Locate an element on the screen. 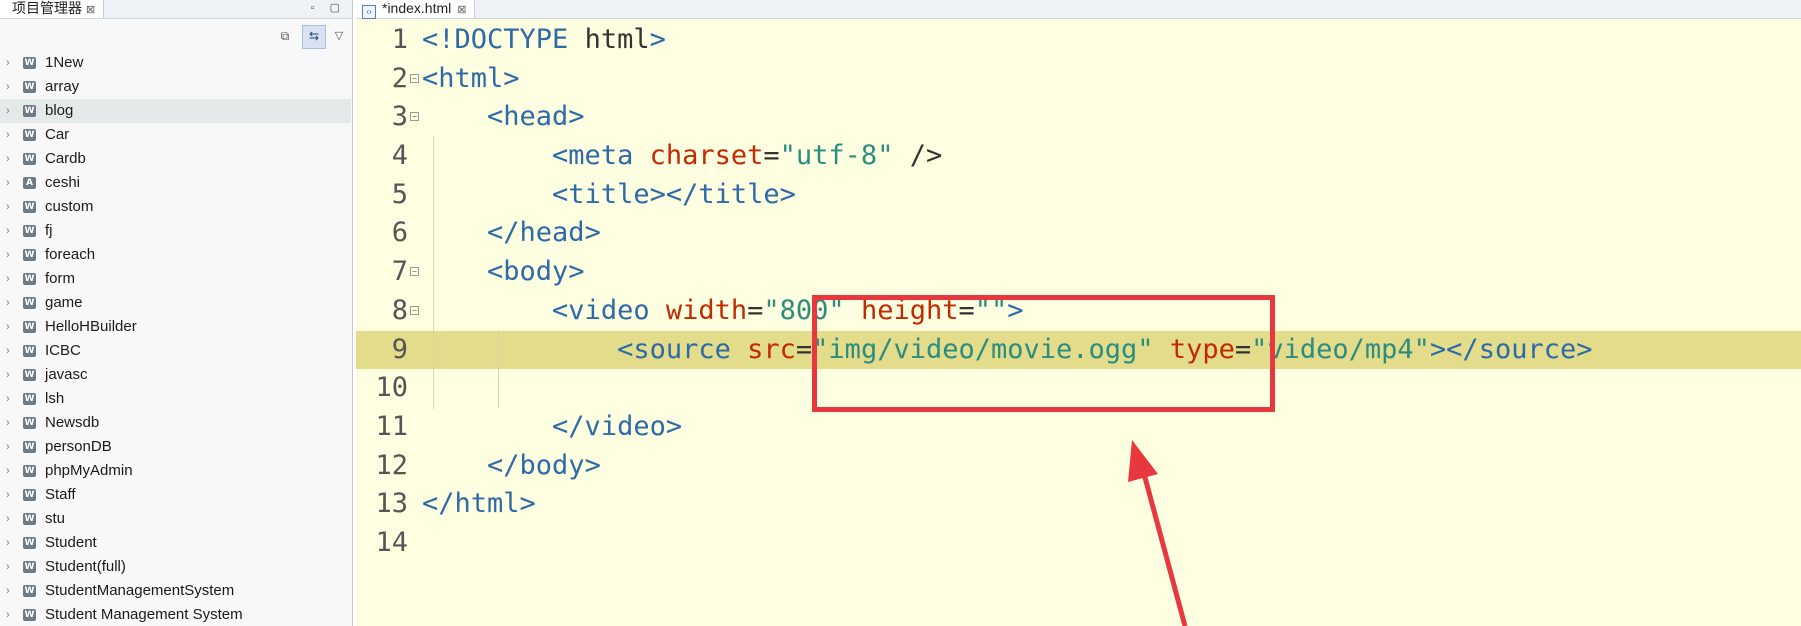 This screenshot has width=1801, height=626. html-file-icon: ‹› is located at coordinates (369, 12).